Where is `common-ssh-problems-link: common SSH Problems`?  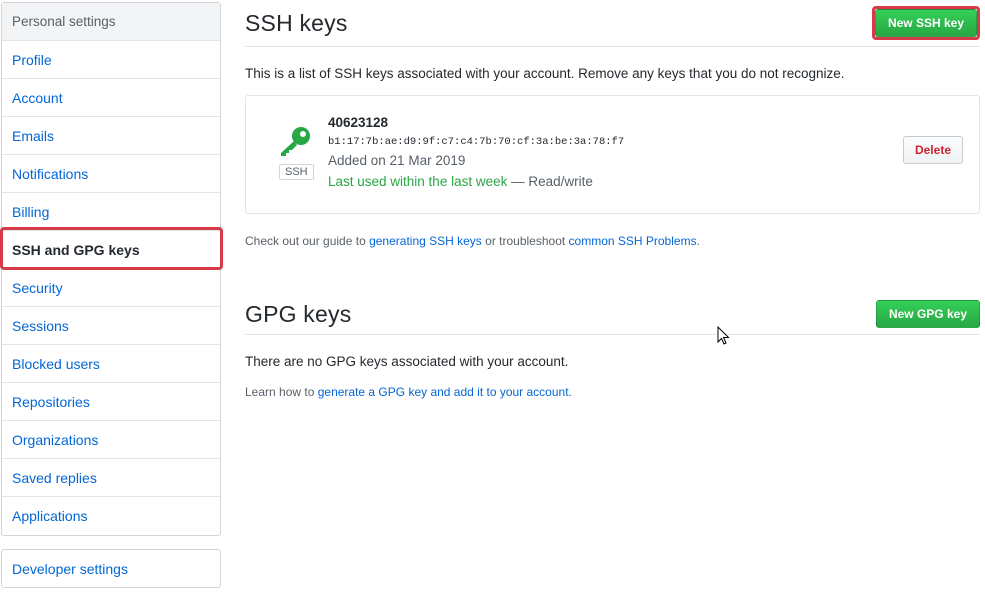 common-ssh-problems-link: common SSH Problems is located at coordinates (633, 241).